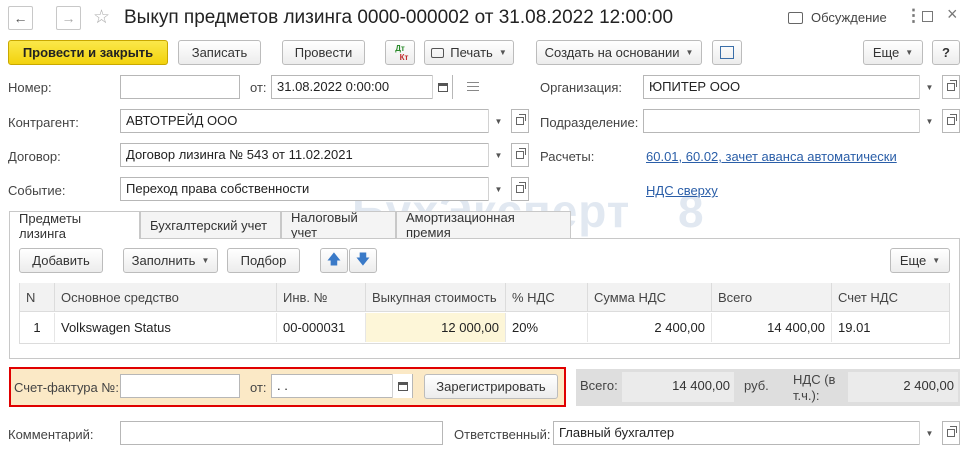  Describe the element at coordinates (460, 225) in the screenshot. I see `tab-label: Амортизационная премия` at that location.